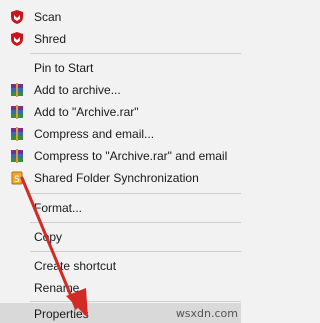 Image resolution: width=320 pixels, height=323 pixels. I want to click on menu-item-rename: Rename, so click(120, 288).